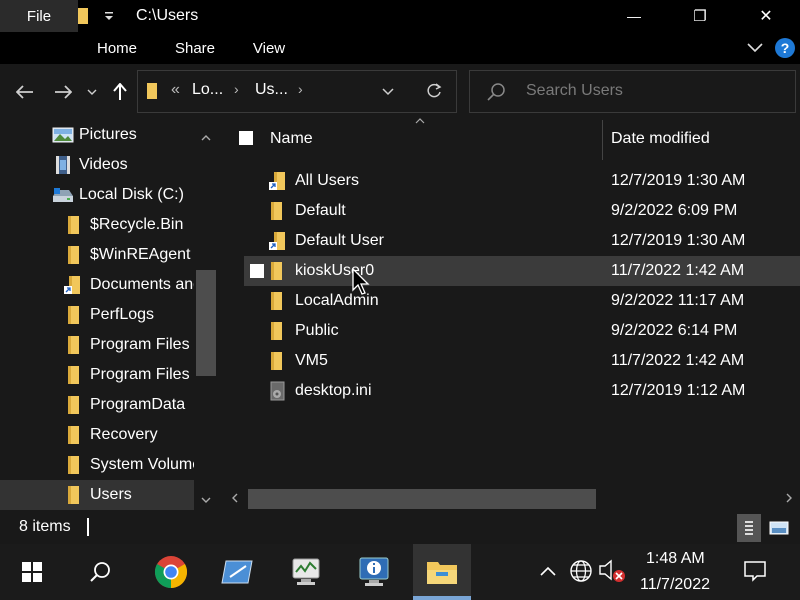  I want to click on recent-locations-button, so click(92, 92).